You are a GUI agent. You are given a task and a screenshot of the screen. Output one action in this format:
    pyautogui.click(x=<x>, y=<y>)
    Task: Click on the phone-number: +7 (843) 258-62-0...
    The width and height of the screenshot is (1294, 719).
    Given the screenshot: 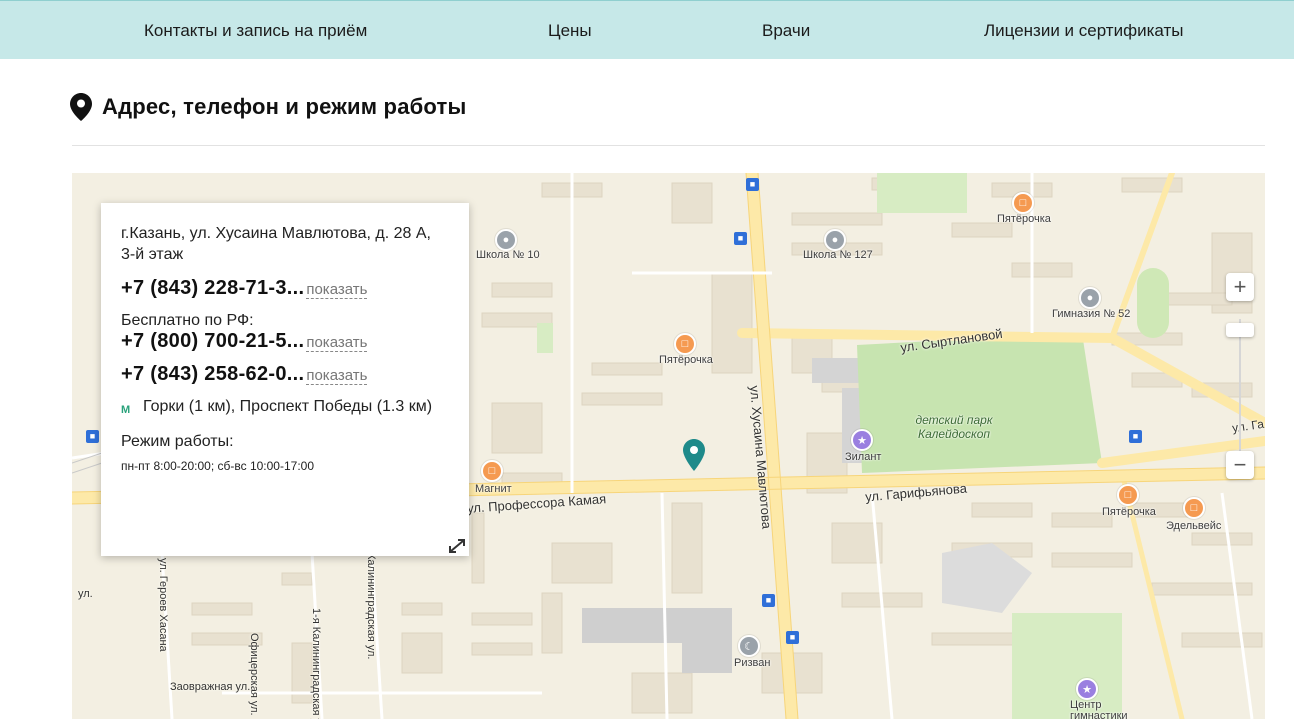 What is the action you would take?
    pyautogui.click(x=213, y=374)
    